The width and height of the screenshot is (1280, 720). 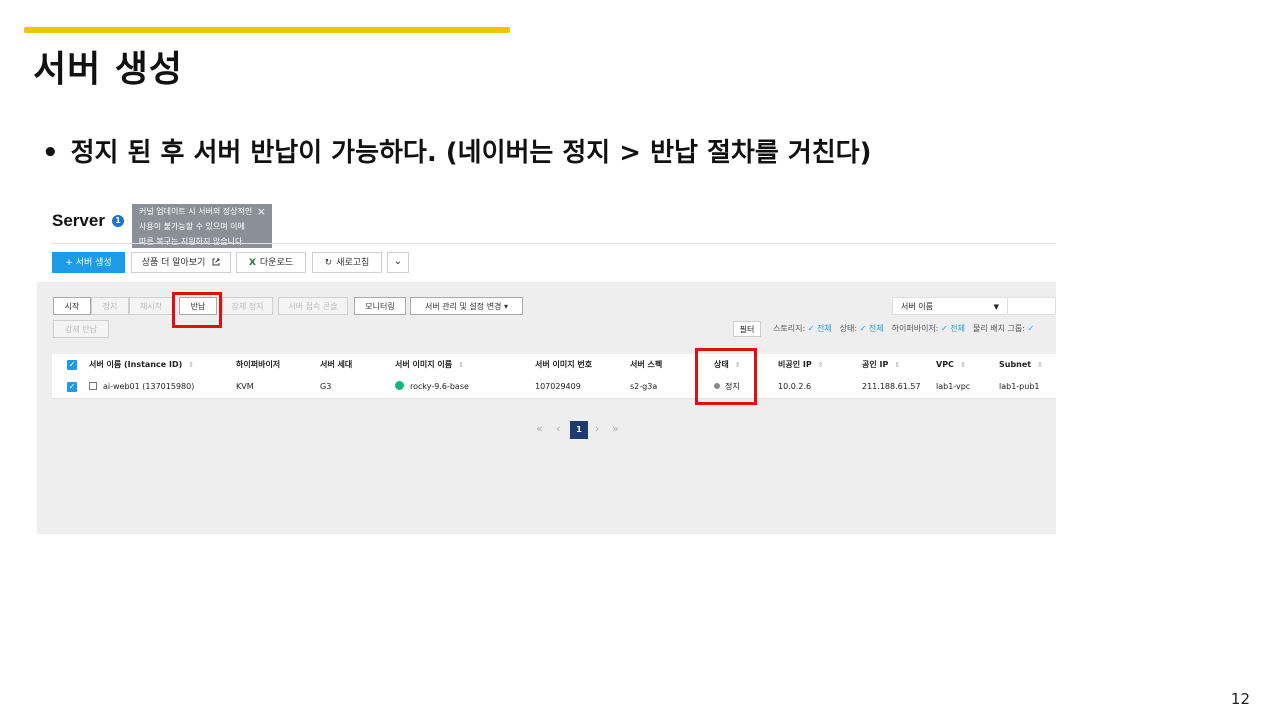 What do you see at coordinates (1019, 386) in the screenshot?
I see `cell-subnet: lab1-pub1` at bounding box center [1019, 386].